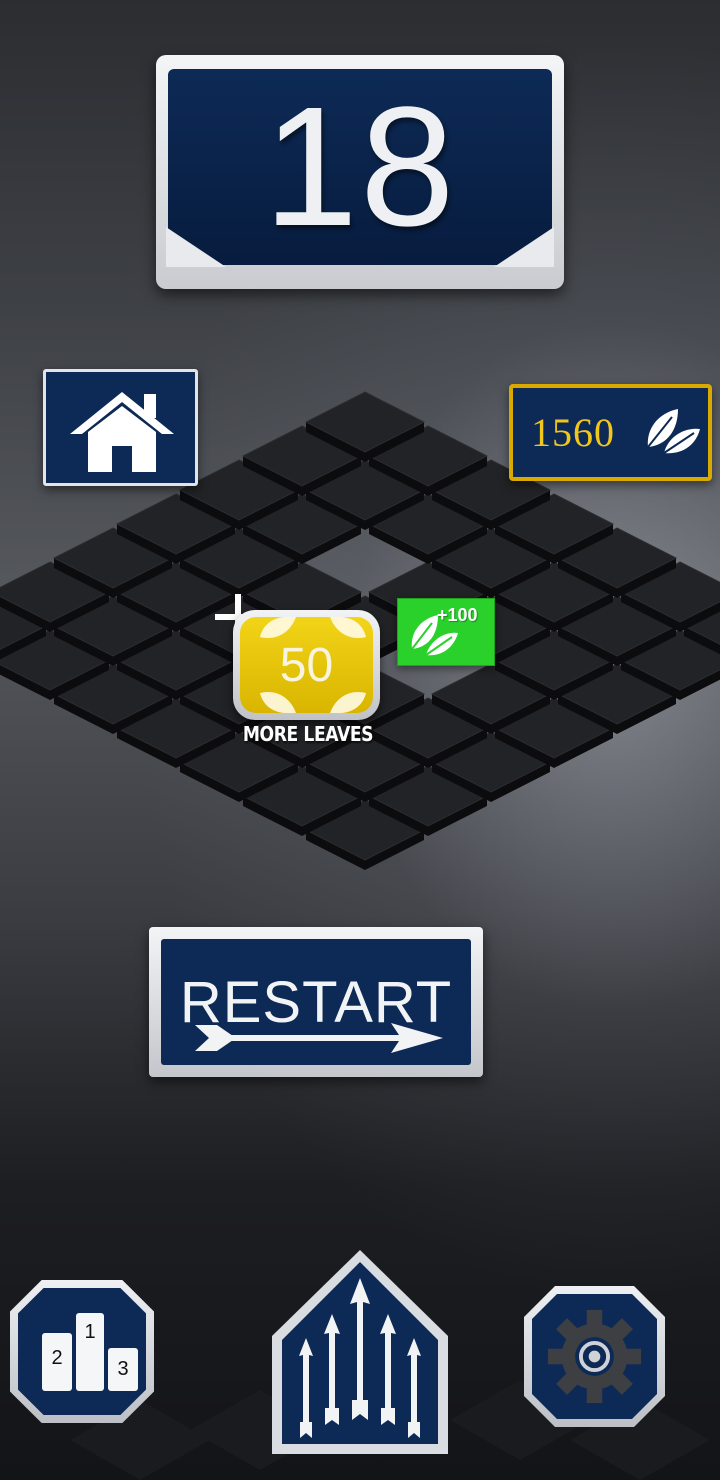 This screenshot has height=1480, width=720. I want to click on more-leaves-button: 50, so click(306, 665).